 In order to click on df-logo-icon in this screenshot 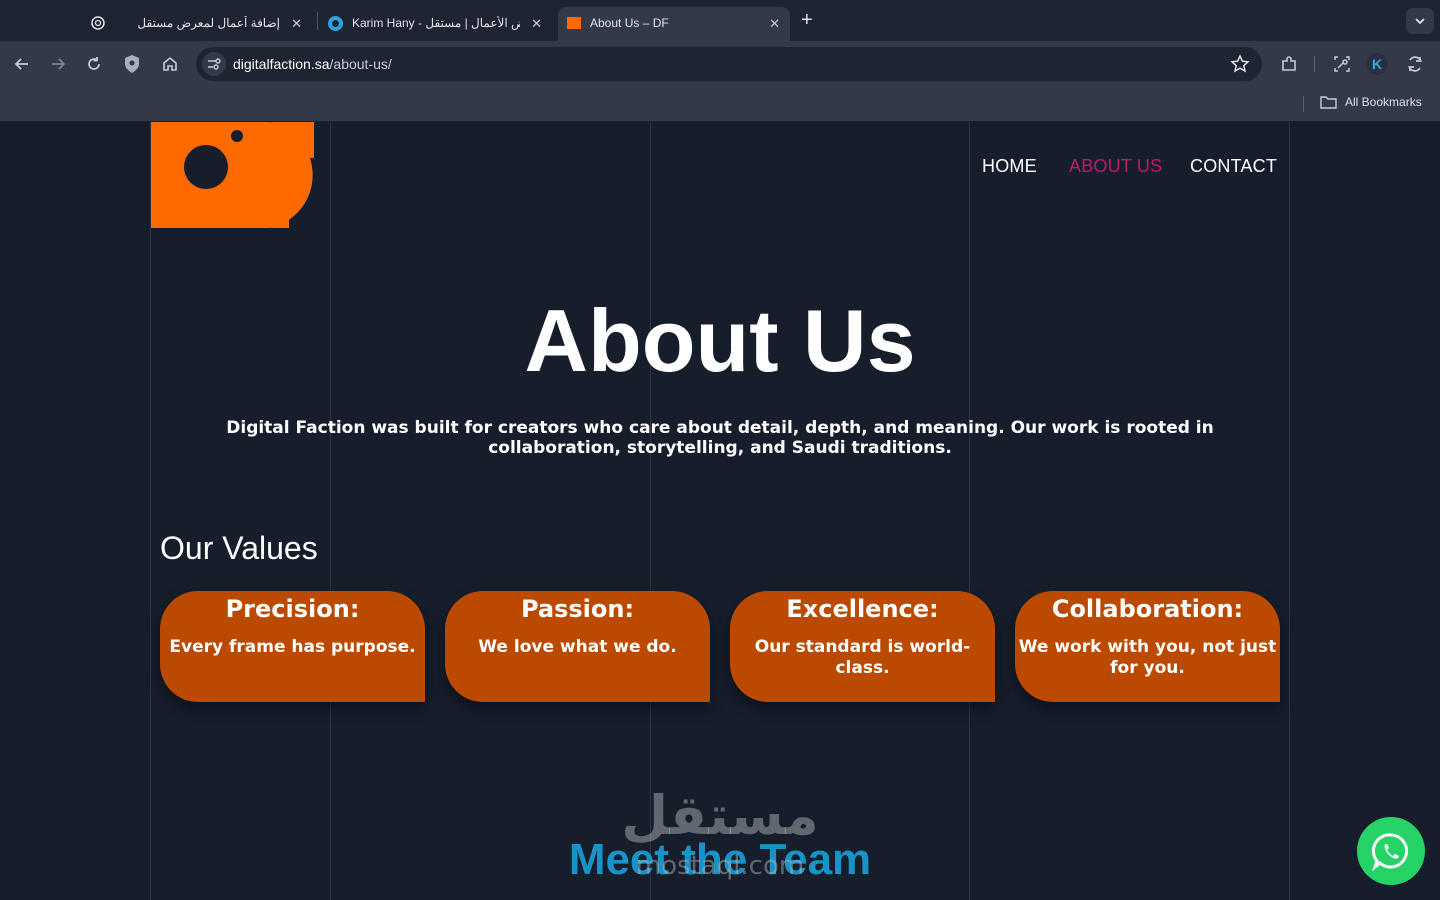, I will do `click(574, 23)`.